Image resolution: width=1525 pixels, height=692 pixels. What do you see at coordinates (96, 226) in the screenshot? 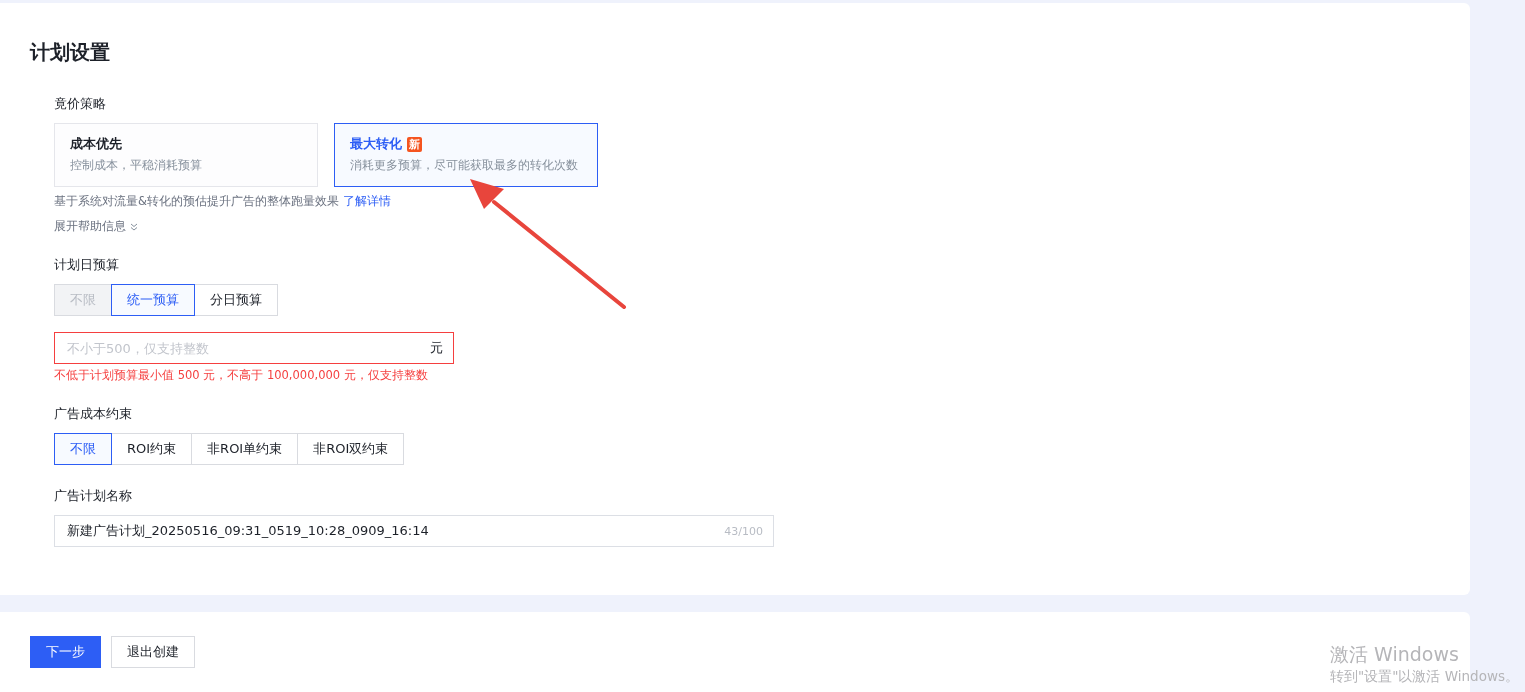
I see `expand-help-link: 展开帮助信息` at bounding box center [96, 226].